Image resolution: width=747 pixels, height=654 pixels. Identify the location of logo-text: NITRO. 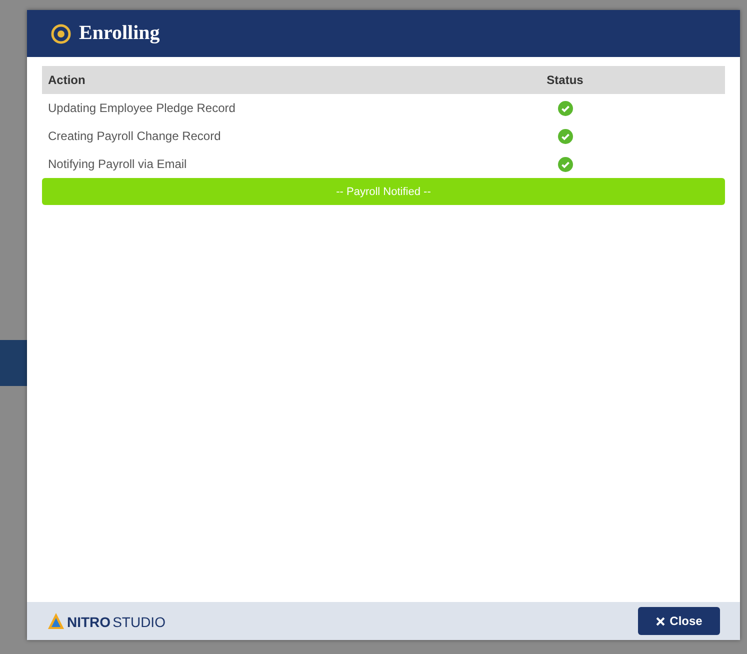
(89, 622).